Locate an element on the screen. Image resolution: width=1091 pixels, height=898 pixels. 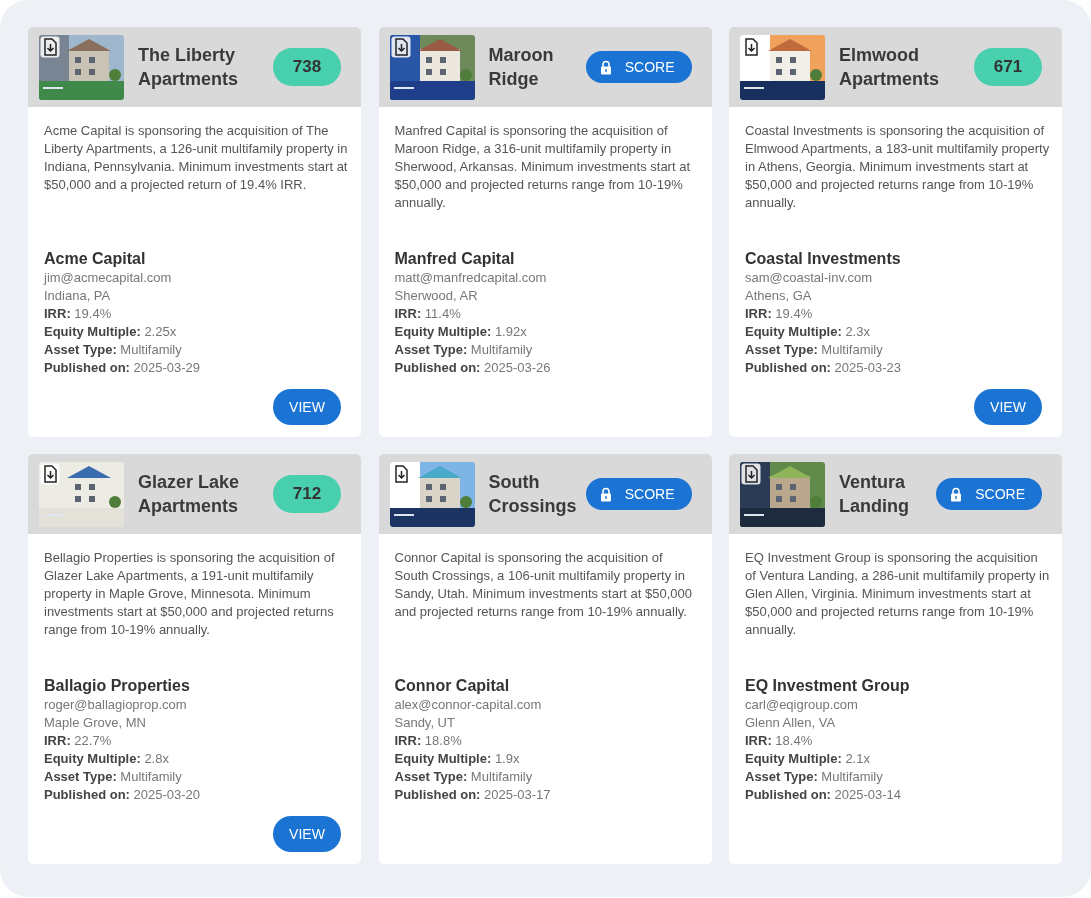
sponsor-name: Acme Capital is located at coordinates (95, 259).